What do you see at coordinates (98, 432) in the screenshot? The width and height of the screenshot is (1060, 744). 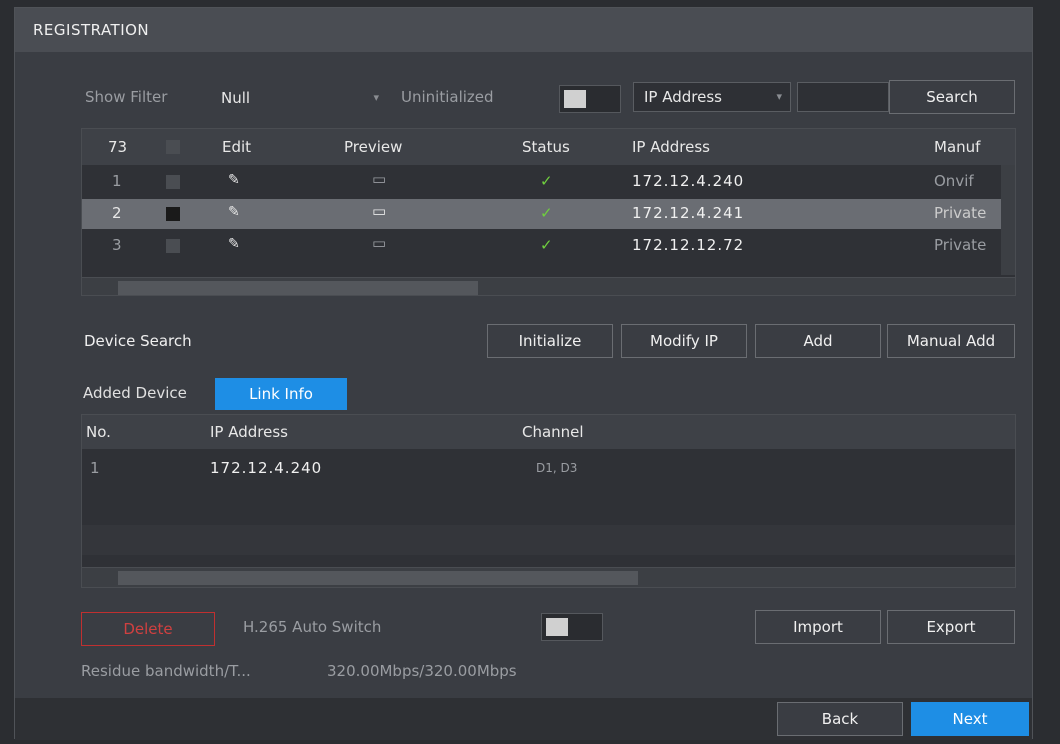 I see `col-no: No.` at bounding box center [98, 432].